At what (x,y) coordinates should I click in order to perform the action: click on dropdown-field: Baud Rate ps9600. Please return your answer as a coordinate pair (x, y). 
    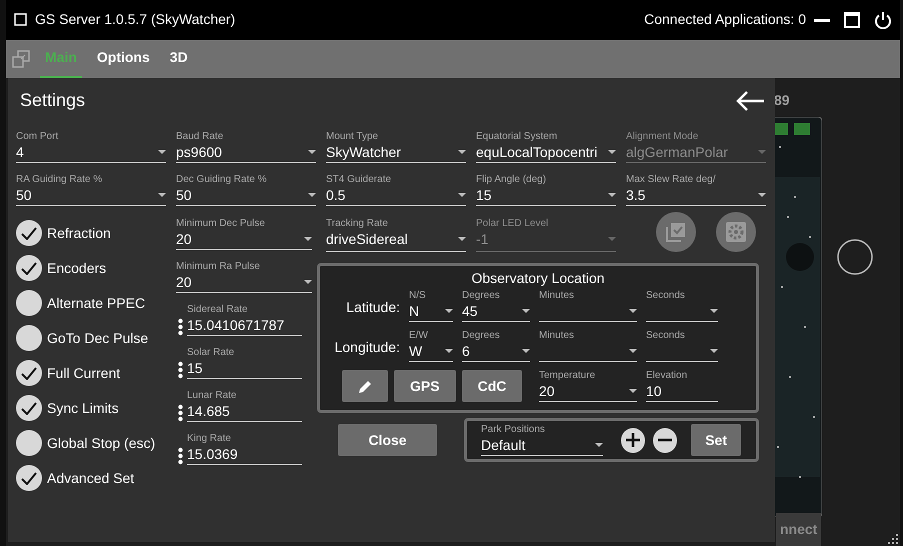
    Looking at the image, I should click on (246, 147).